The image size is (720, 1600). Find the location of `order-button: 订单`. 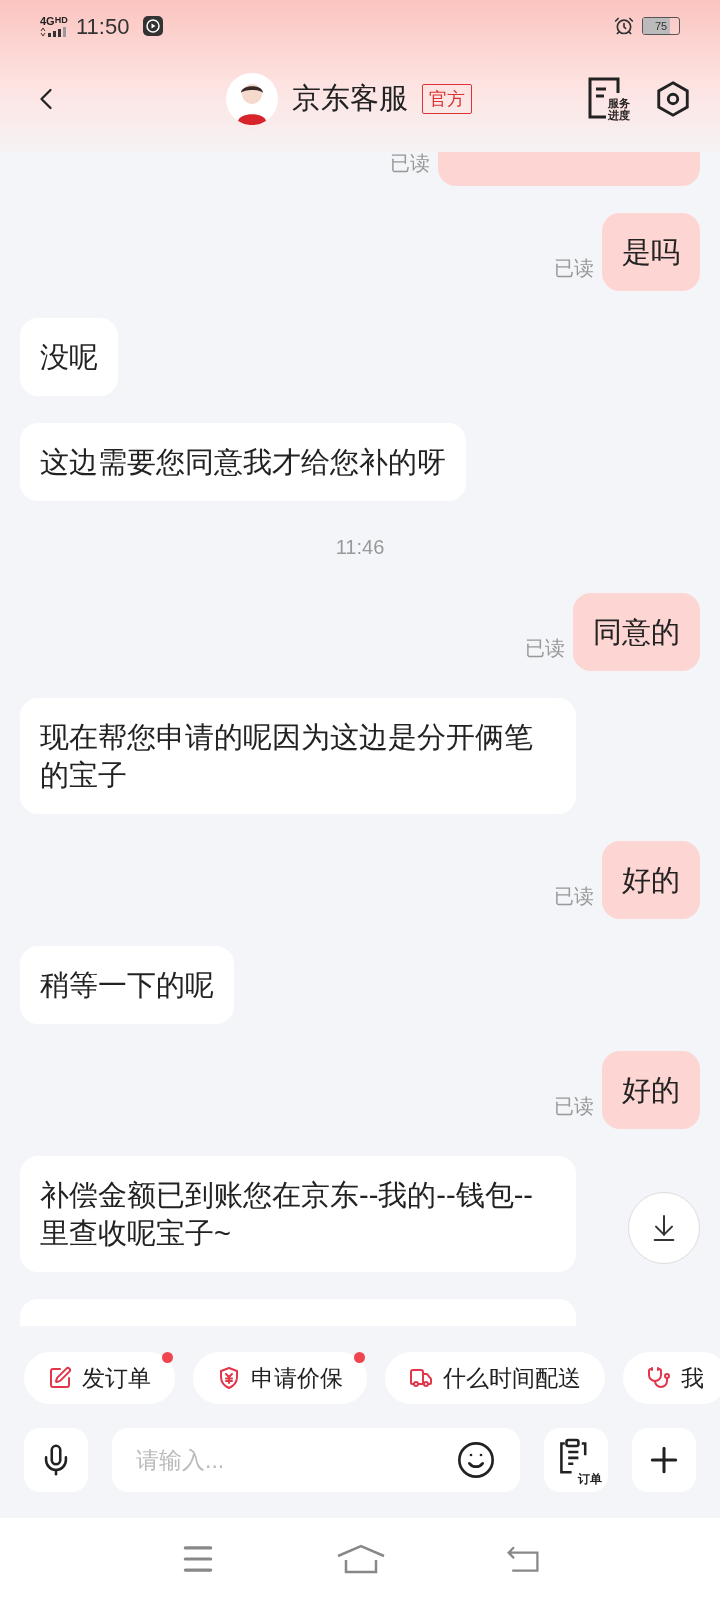

order-button: 订单 is located at coordinates (576, 1460).